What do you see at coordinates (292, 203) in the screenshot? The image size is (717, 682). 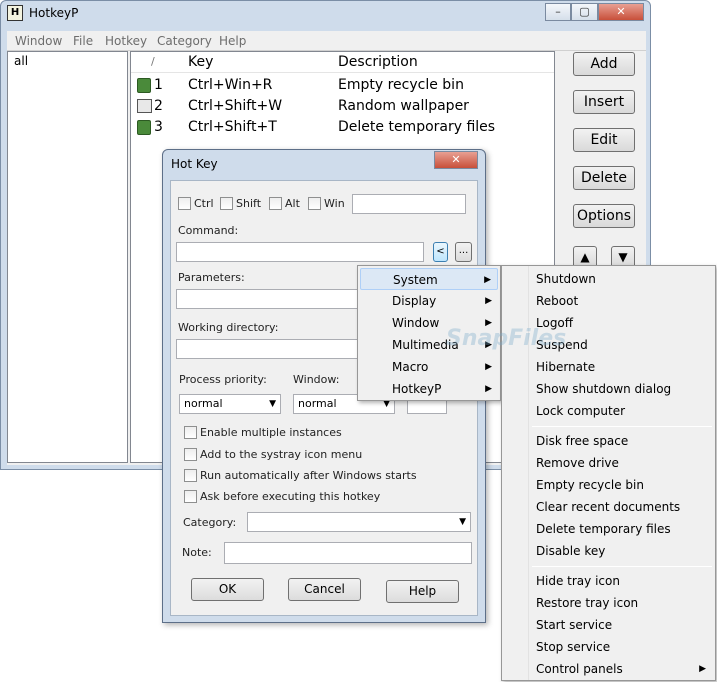 I see `alt-label: Alt` at bounding box center [292, 203].